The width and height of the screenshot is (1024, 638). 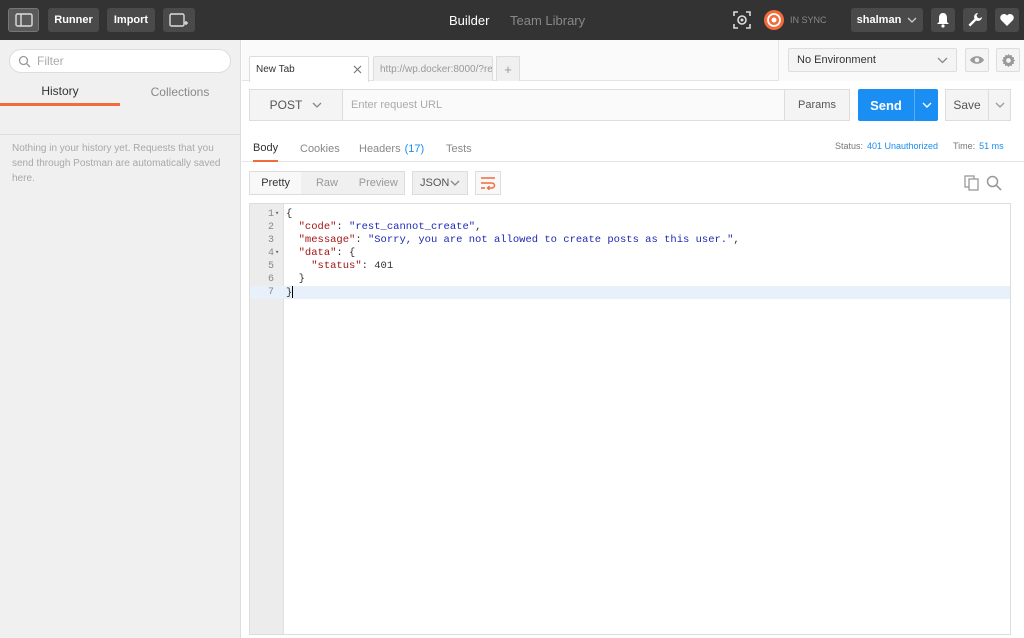 I want to click on gear-icon, so click(x=1008, y=60).